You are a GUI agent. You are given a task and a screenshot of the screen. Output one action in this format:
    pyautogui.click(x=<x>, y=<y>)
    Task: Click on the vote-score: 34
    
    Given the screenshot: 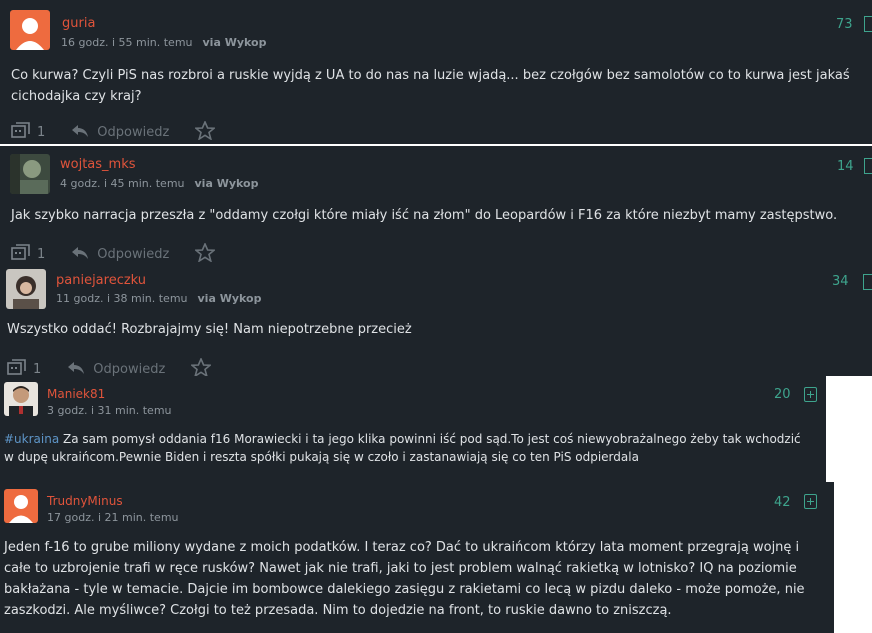 What is the action you would take?
    pyautogui.click(x=840, y=281)
    